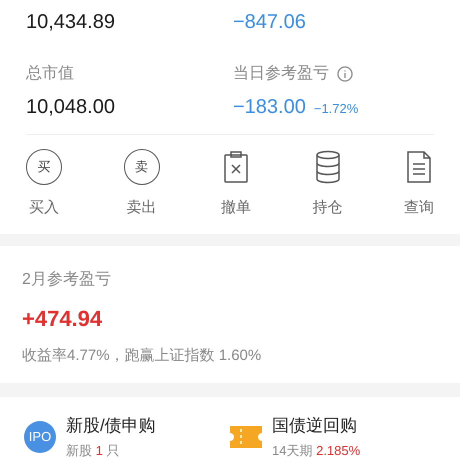 The image size is (460, 460). I want to click on service-item: 国债逆回购 14天期 2.185%, so click(333, 436).